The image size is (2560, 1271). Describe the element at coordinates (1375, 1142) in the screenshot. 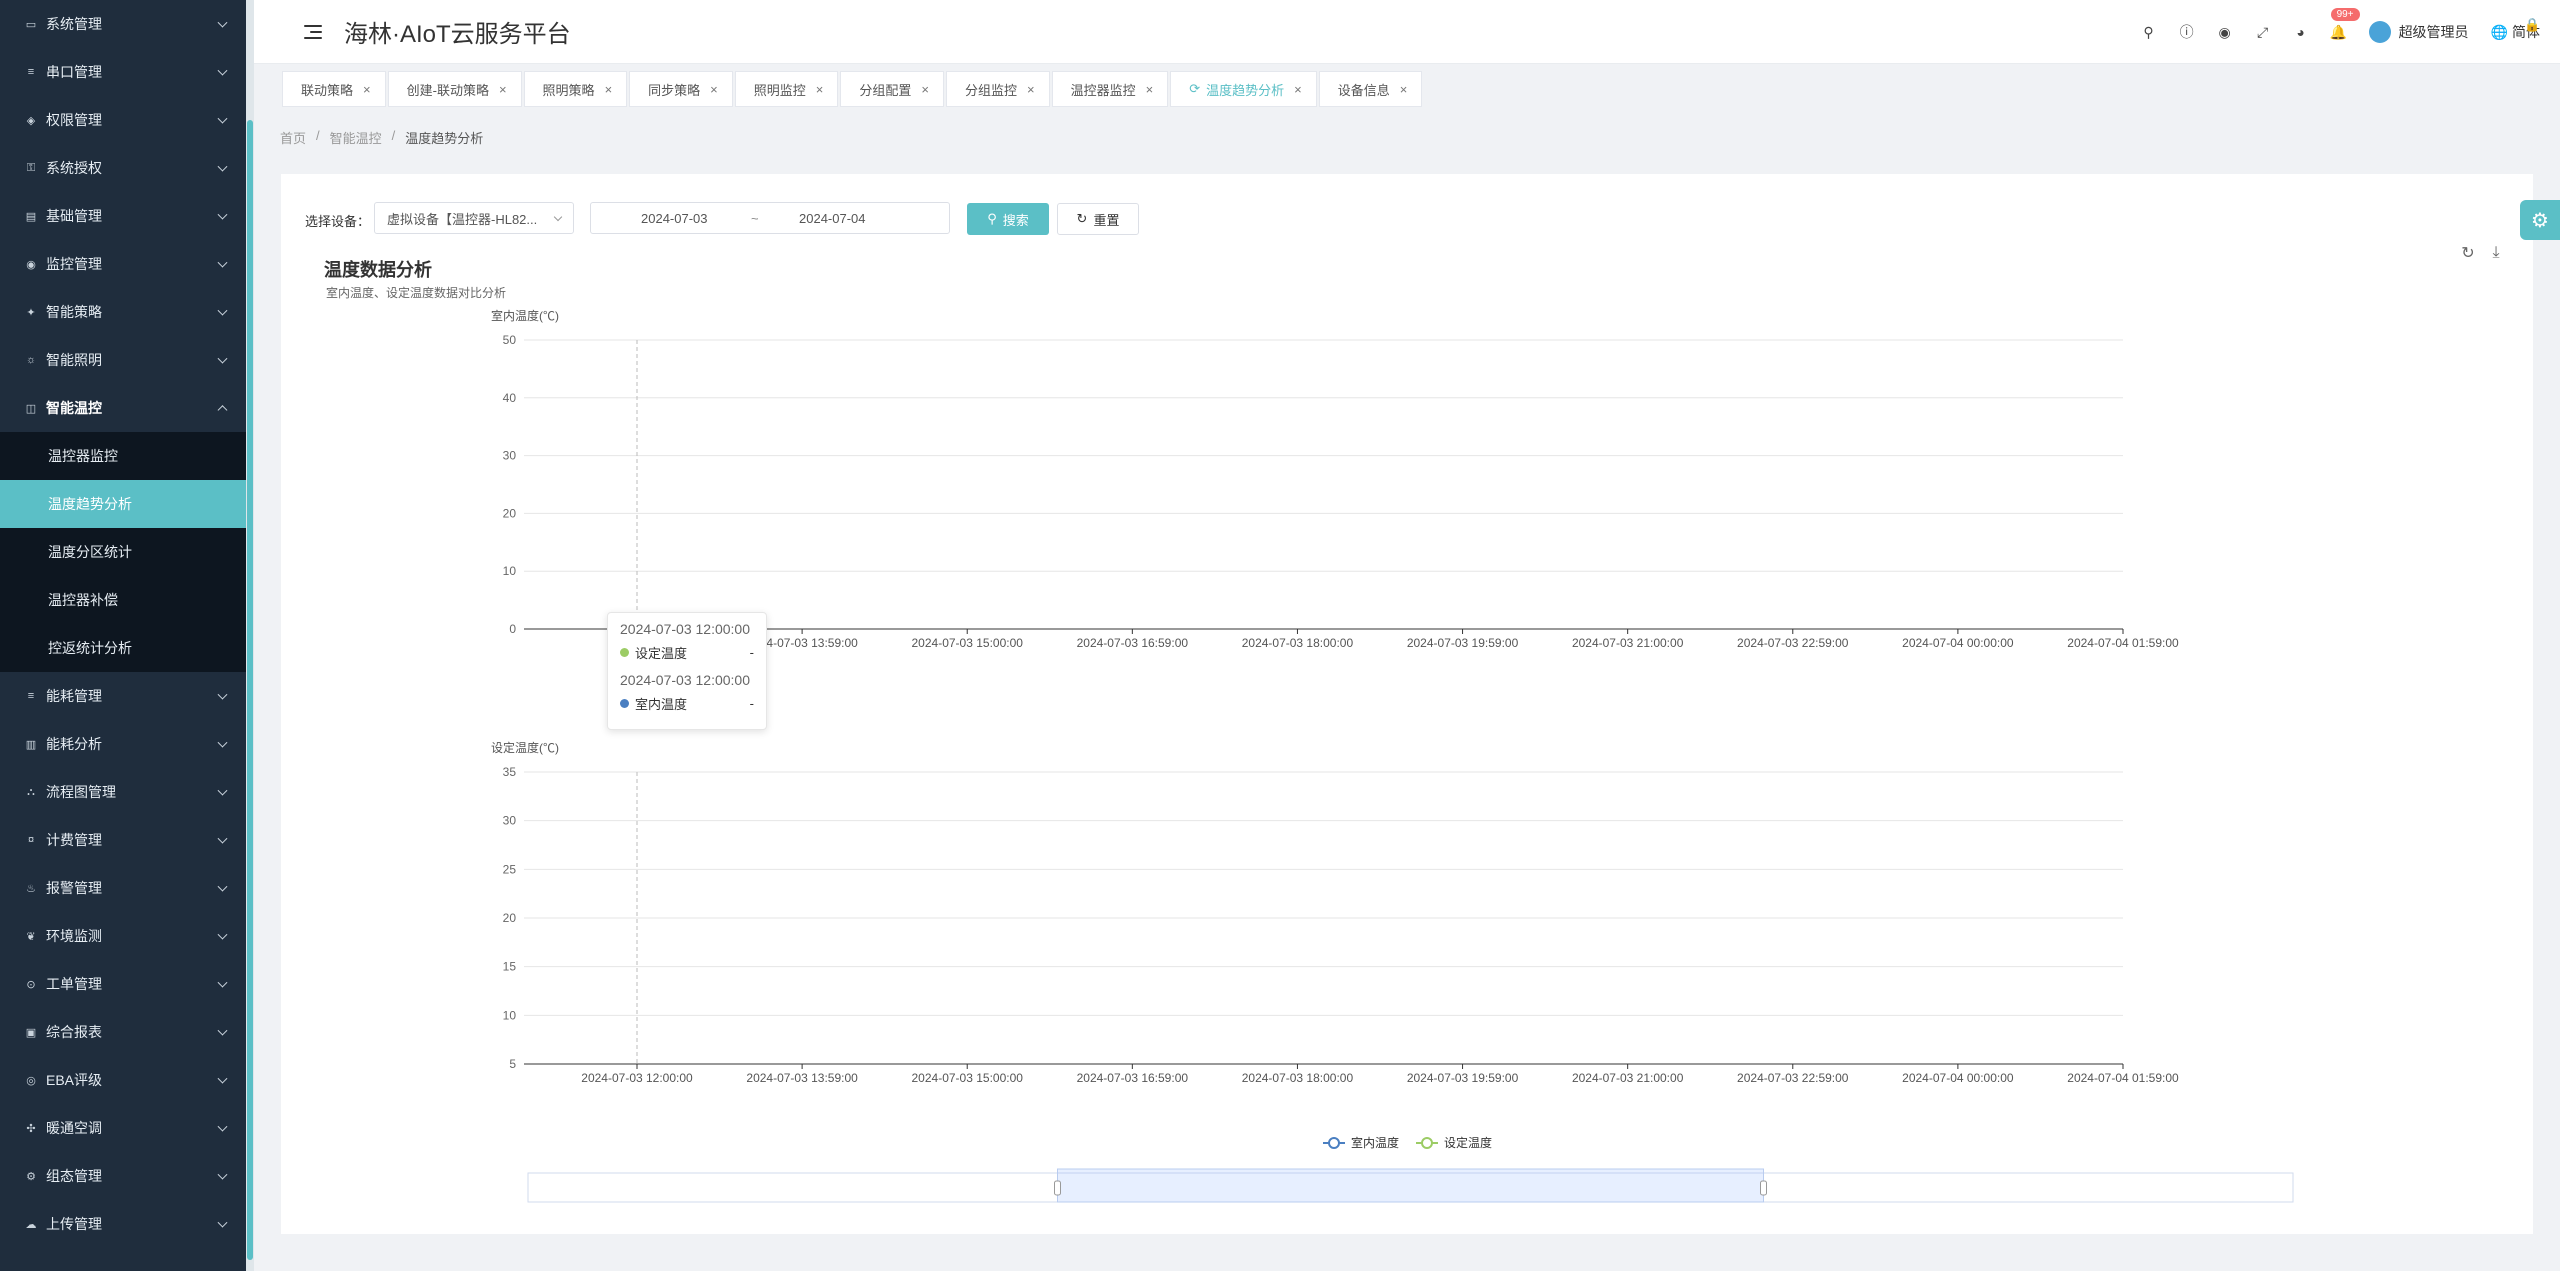

I see `legend-label: 室内温度` at that location.